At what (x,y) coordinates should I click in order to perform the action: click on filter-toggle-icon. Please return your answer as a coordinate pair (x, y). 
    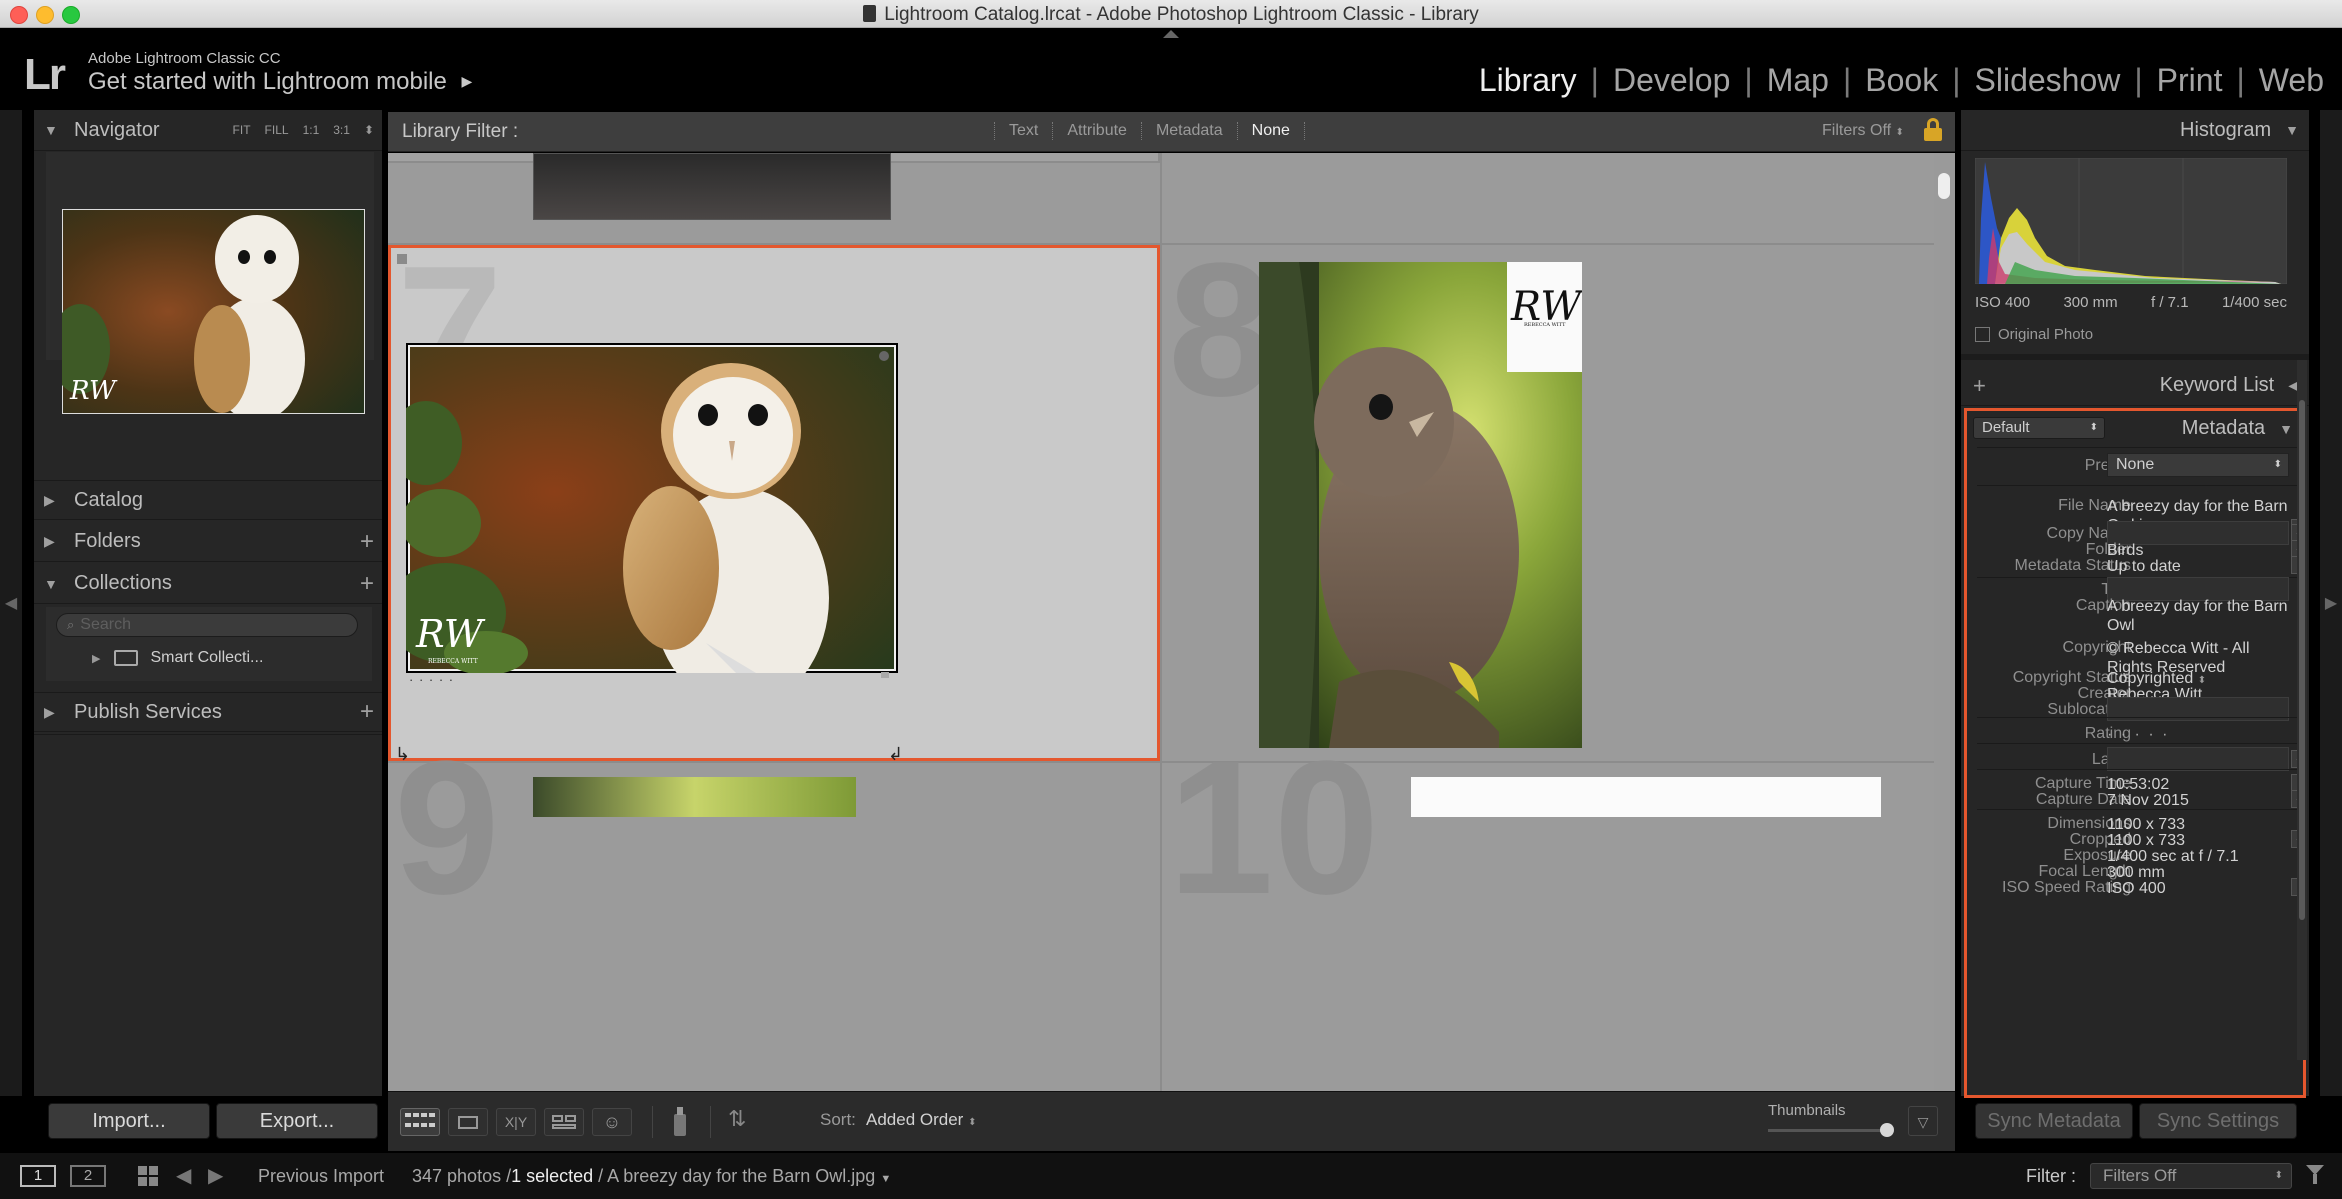
    Looking at the image, I should click on (2315, 1176).